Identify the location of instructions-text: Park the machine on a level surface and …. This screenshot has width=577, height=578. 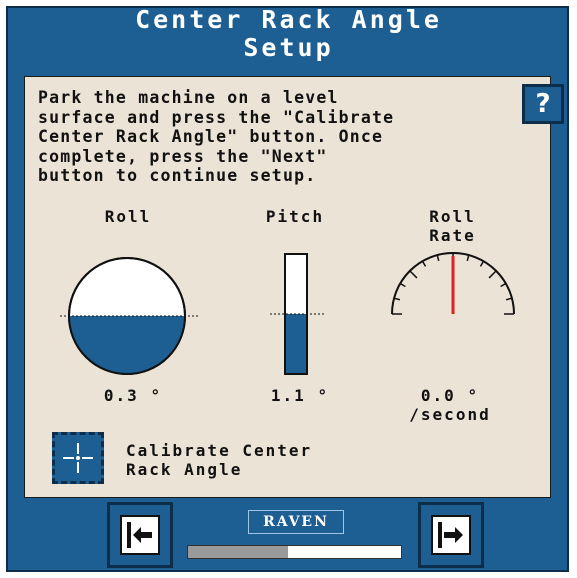
(216, 136).